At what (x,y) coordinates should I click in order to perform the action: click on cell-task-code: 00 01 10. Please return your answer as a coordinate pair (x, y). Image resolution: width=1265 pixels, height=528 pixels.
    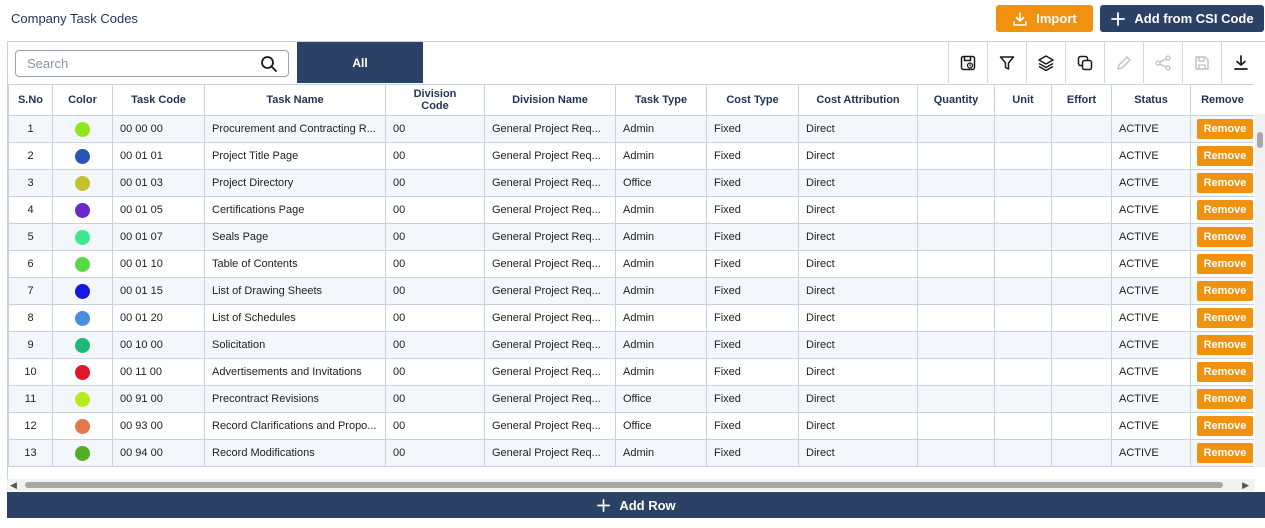
    Looking at the image, I should click on (158, 264).